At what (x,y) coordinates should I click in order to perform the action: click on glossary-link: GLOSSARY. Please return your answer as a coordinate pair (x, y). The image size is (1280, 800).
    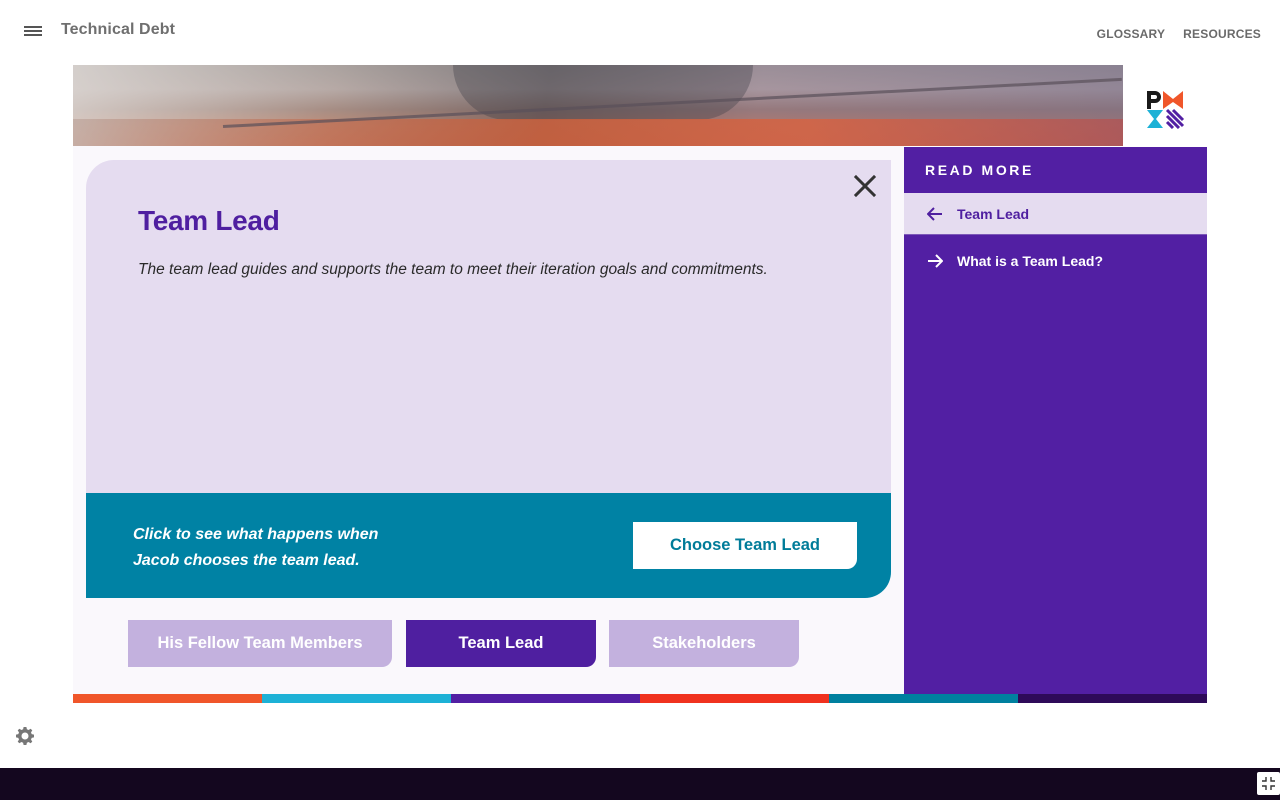
    Looking at the image, I should click on (1131, 34).